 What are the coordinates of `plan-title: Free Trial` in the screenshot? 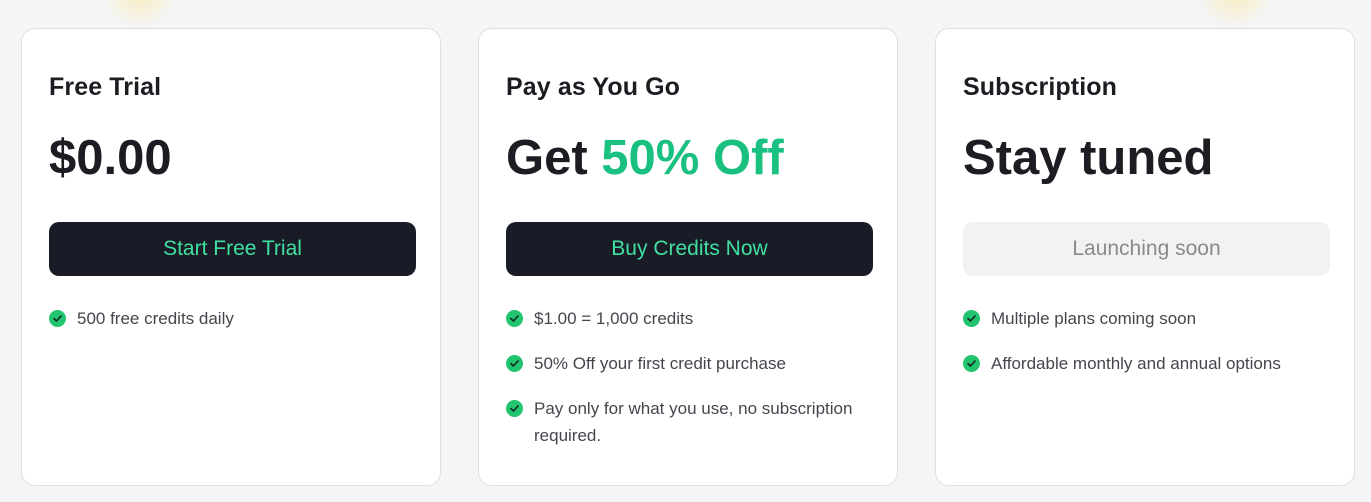 It's located at (105, 87).